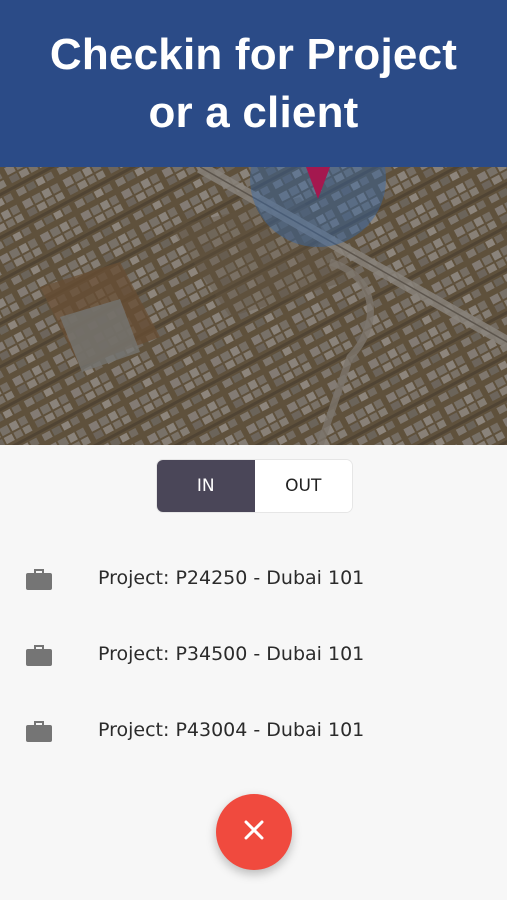 Image resolution: width=507 pixels, height=900 pixels. Describe the element at coordinates (231, 578) in the screenshot. I see `project-label: Project: P24250 - Dubai 101` at that location.